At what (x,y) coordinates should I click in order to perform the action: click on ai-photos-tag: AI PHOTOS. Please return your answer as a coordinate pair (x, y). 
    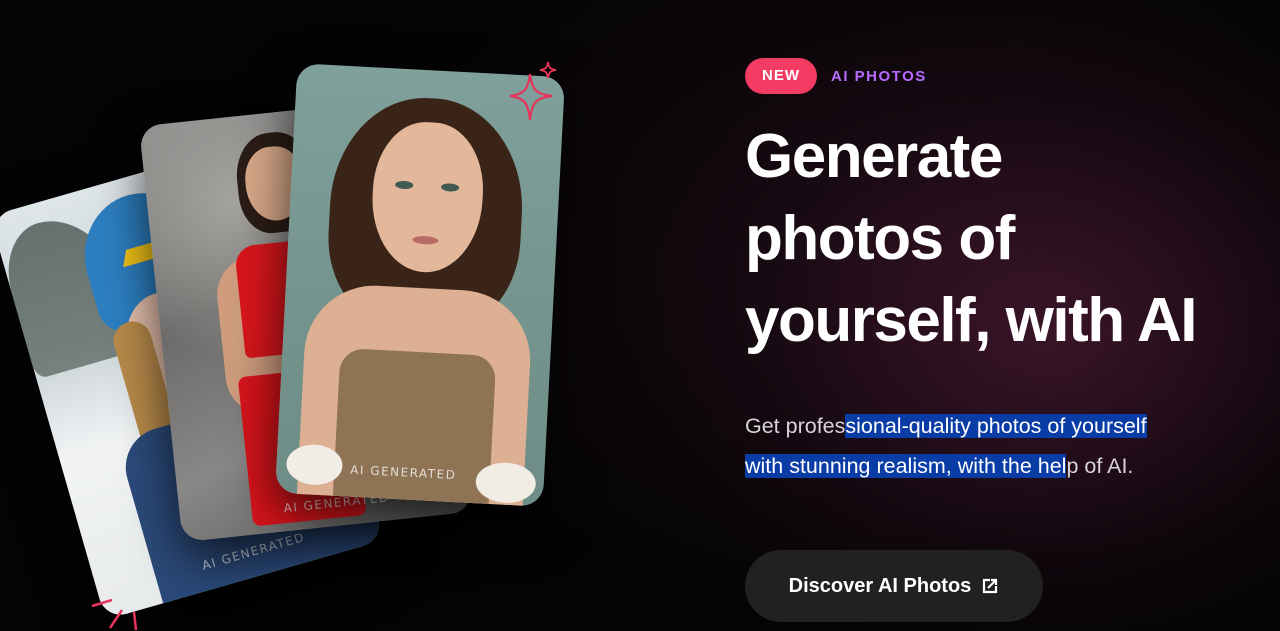
    Looking at the image, I should click on (879, 76).